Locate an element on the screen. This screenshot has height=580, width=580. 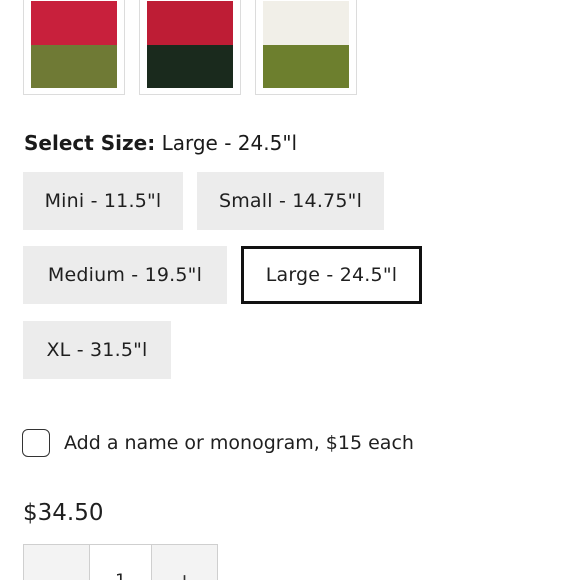
quantity-stepper: − 1 + is located at coordinates (120, 562).